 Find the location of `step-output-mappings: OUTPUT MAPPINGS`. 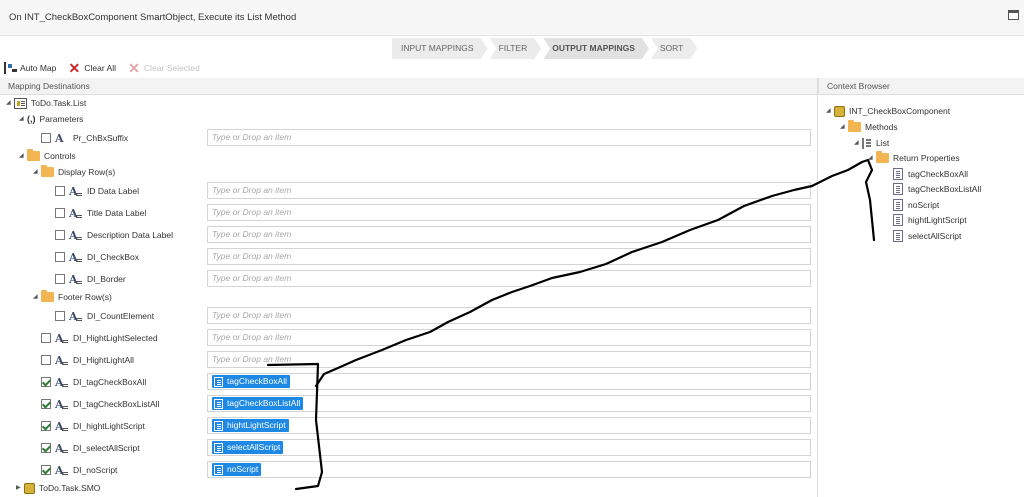

step-output-mappings: OUTPUT MAPPINGS is located at coordinates (596, 48).